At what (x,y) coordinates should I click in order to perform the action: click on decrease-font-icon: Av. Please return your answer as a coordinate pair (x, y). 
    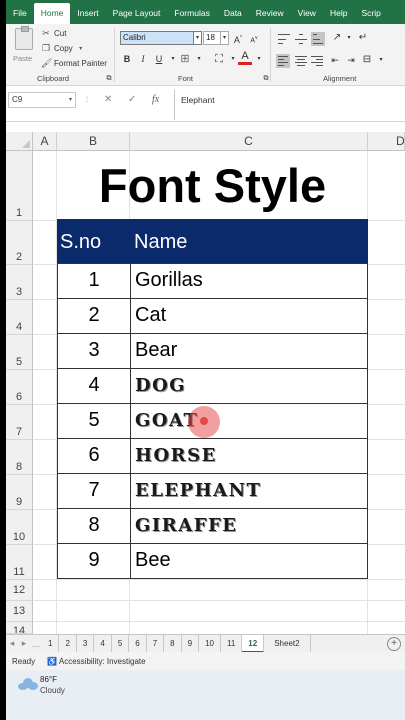
    Looking at the image, I should click on (254, 38).